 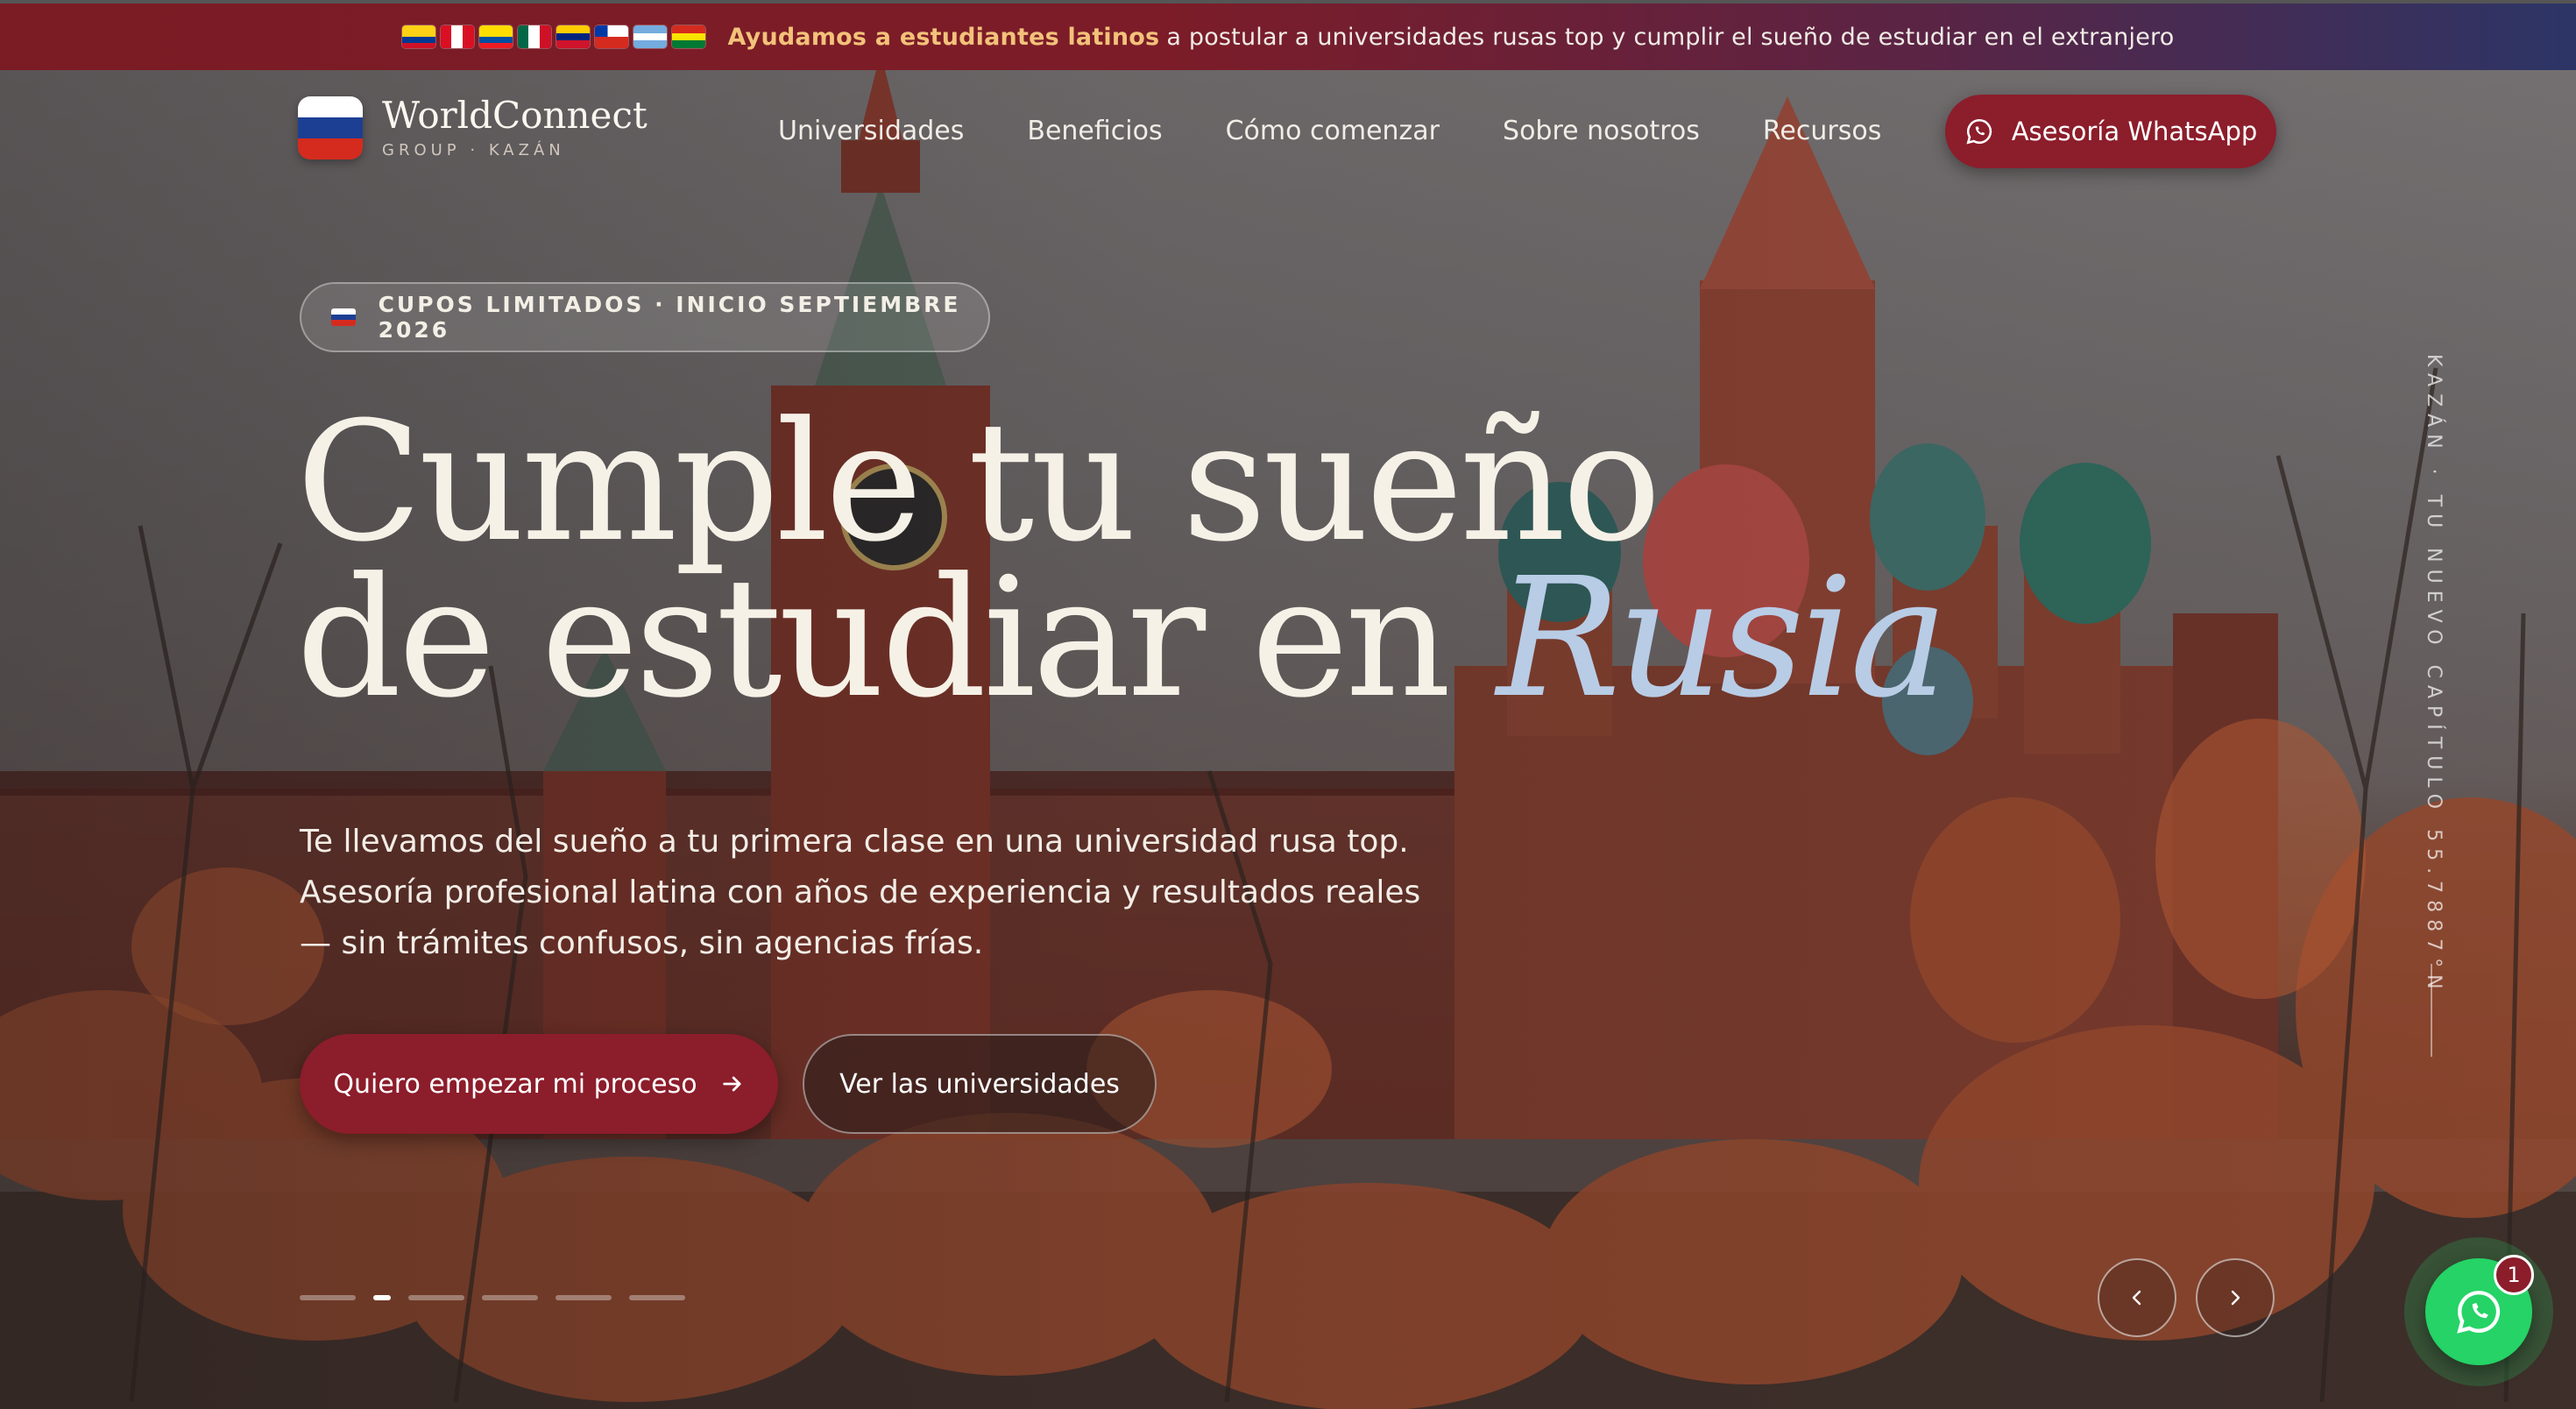 I want to click on view-universities-button: Ver las universidades, so click(x=980, y=1084).